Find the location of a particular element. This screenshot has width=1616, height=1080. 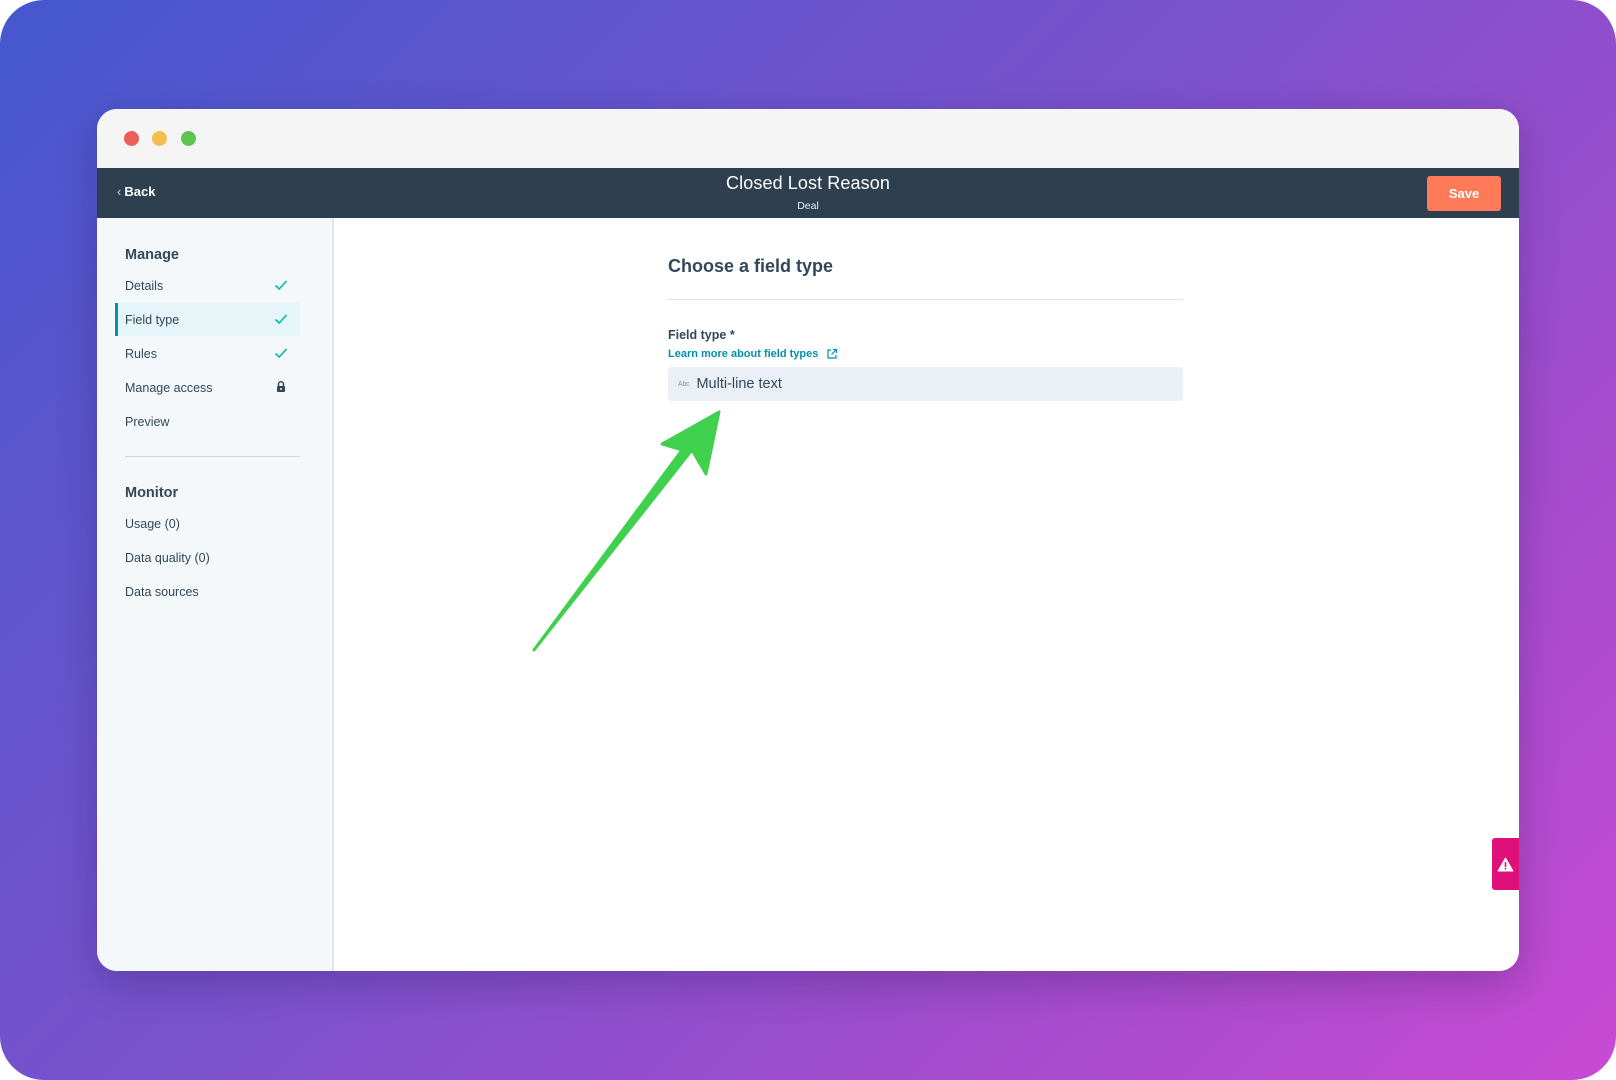

sidebar-item-data-sources: Data sources is located at coordinates (207, 591).